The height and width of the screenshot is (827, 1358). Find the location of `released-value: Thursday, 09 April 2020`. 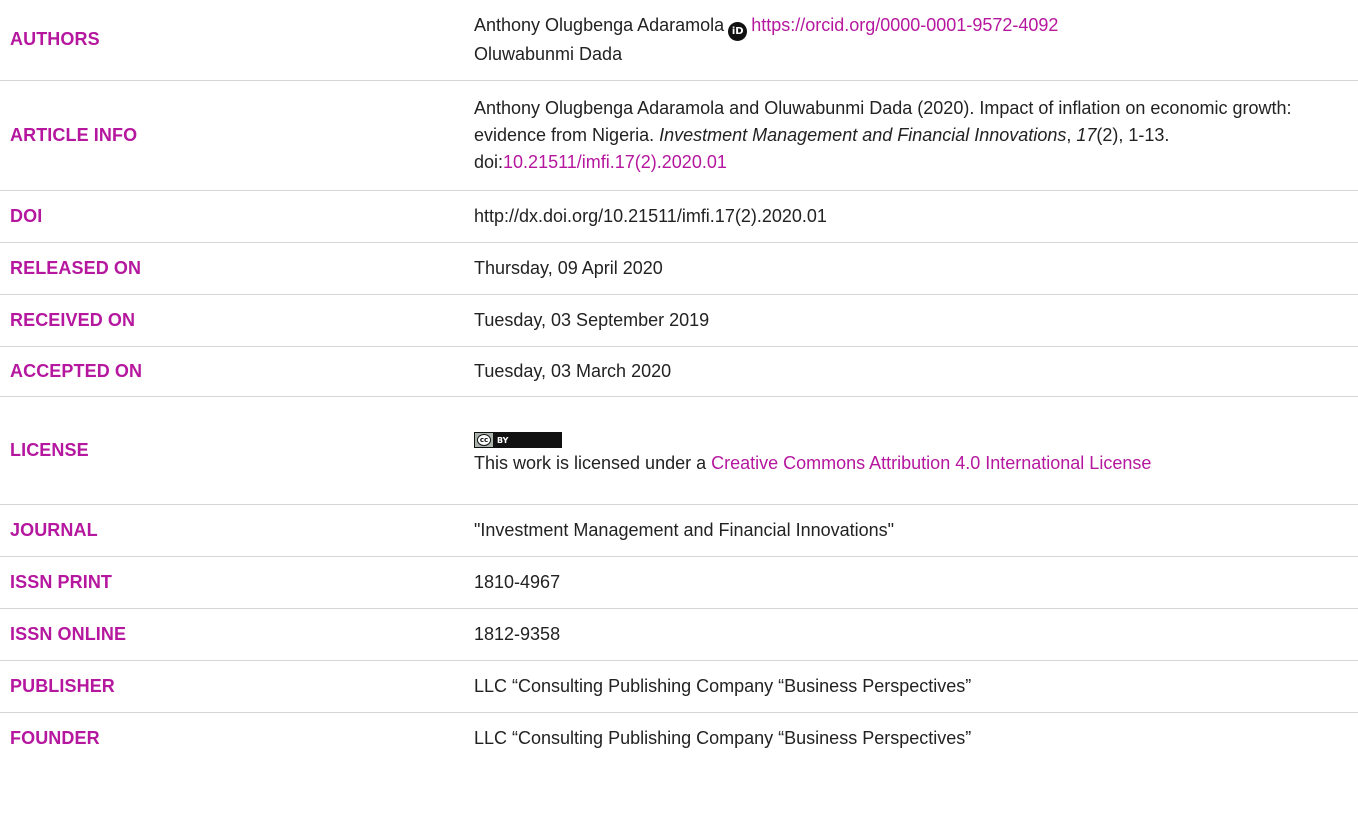

released-value: Thursday, 09 April 2020 is located at coordinates (916, 268).